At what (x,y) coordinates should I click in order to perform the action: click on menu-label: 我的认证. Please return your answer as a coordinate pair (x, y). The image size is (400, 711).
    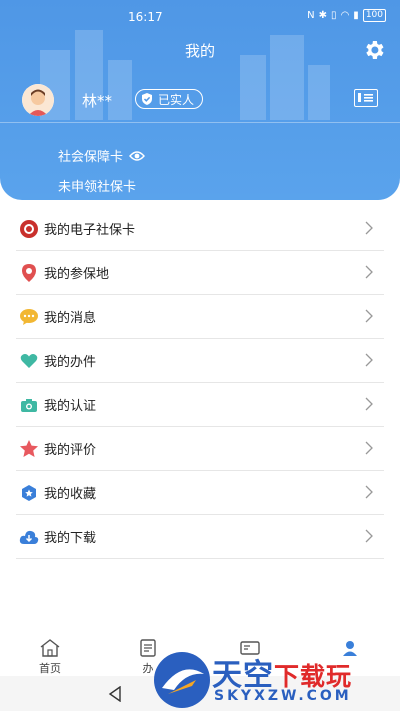
    Looking at the image, I should click on (70, 406).